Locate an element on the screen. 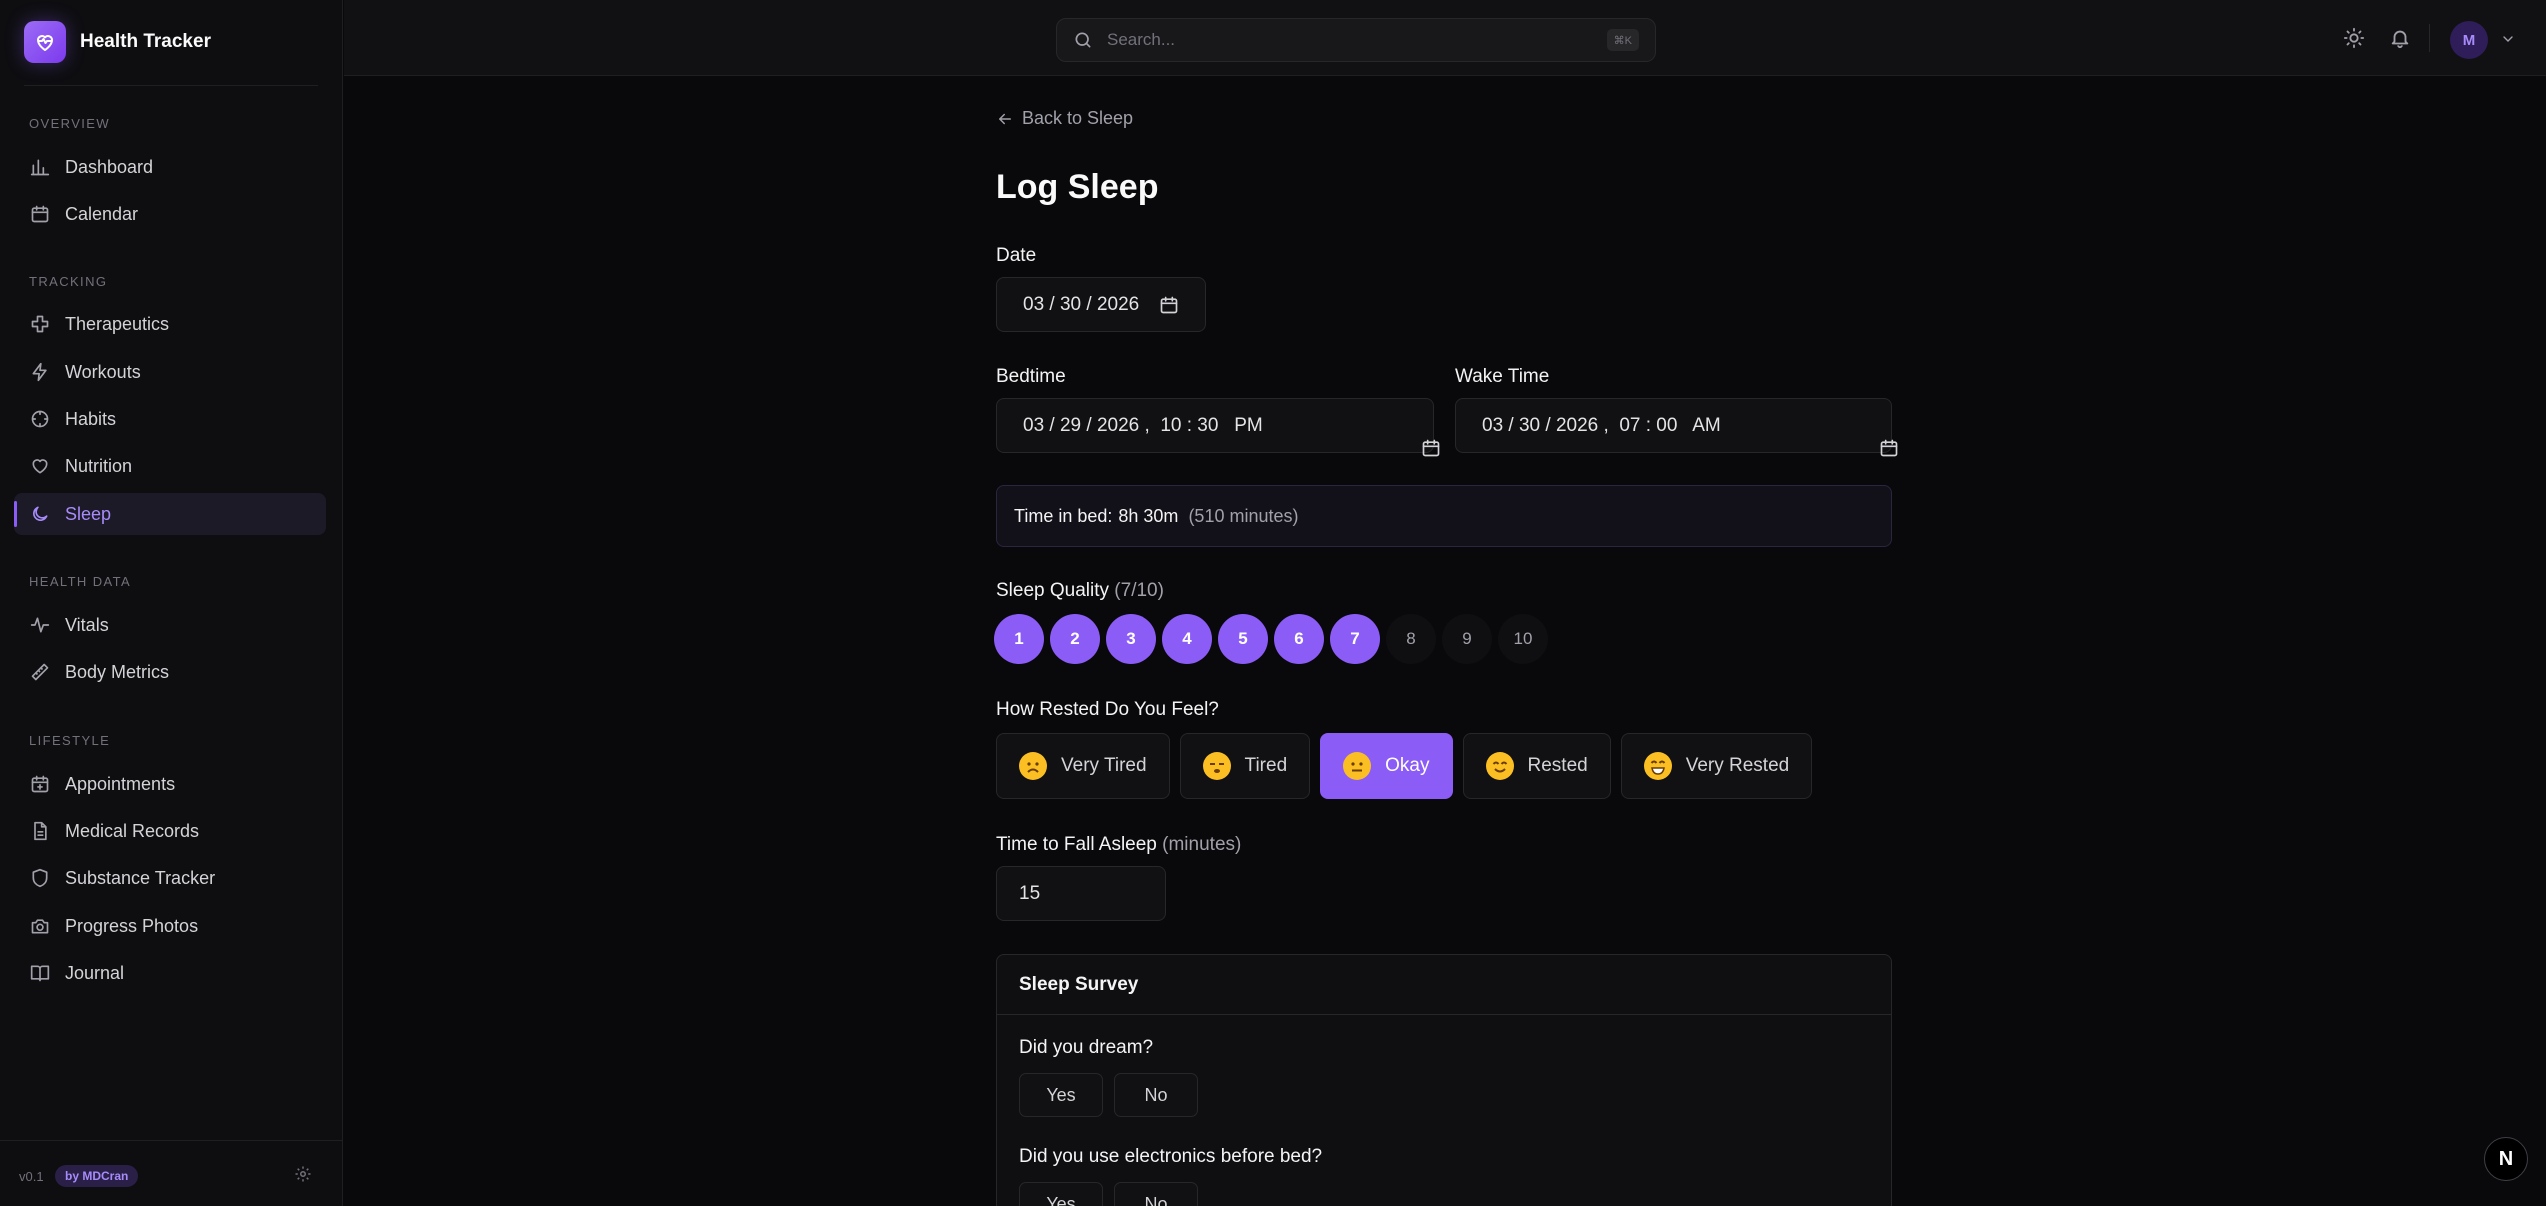  sidebar-item-sleep: Sleep is located at coordinates (170, 514).